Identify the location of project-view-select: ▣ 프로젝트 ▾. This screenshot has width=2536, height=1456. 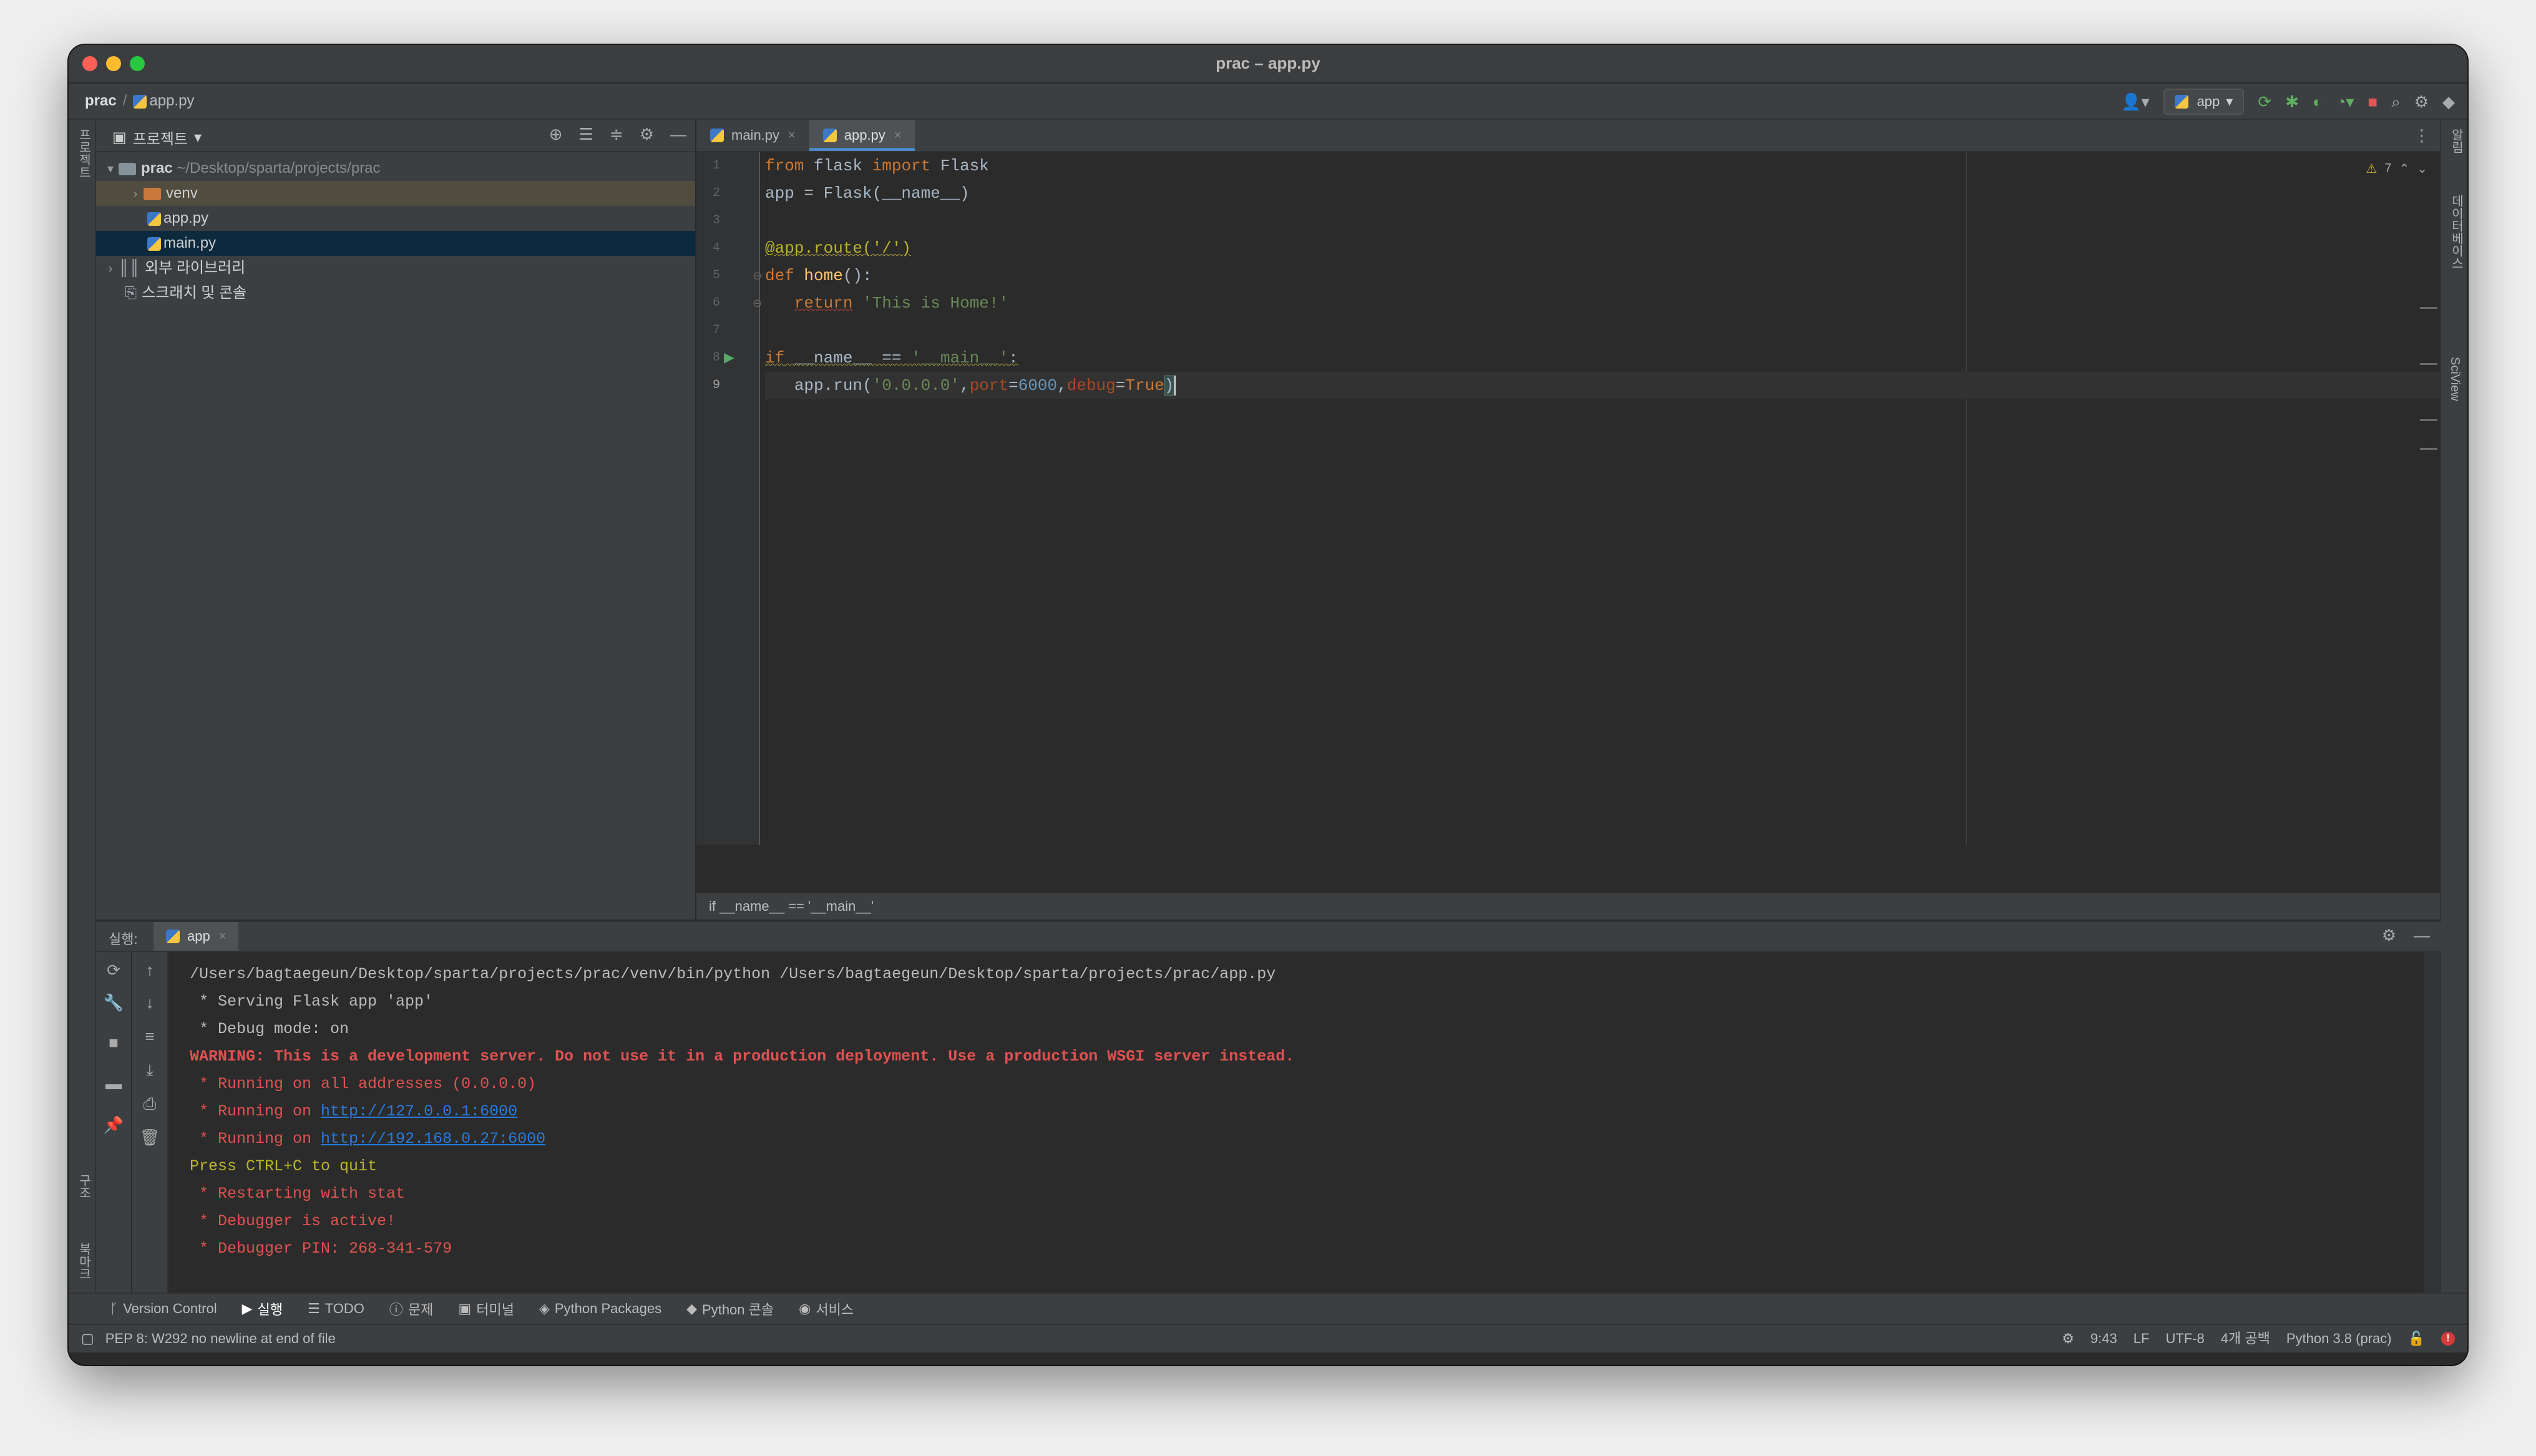
(157, 137).